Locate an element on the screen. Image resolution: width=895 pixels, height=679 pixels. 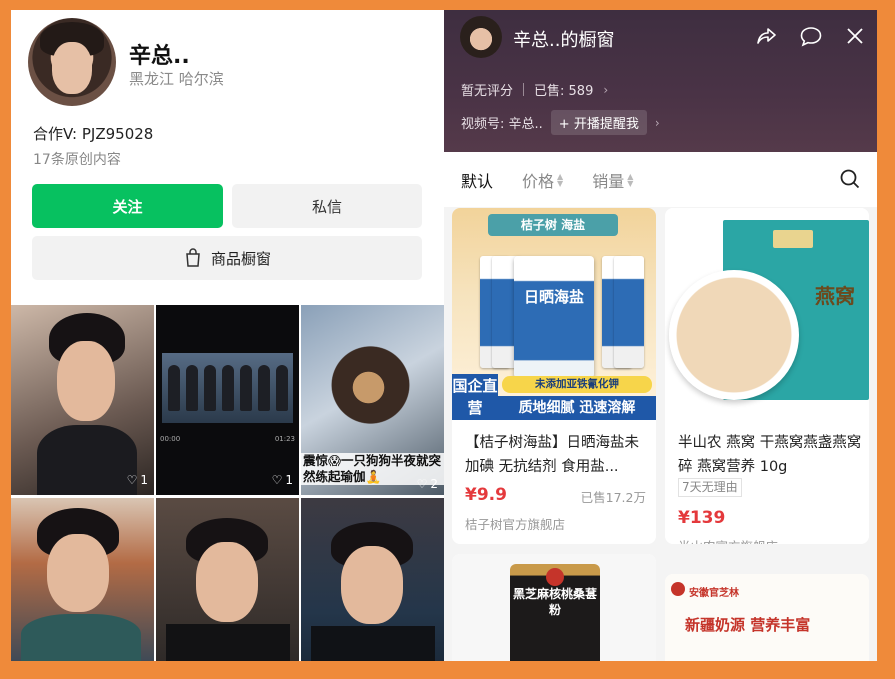
shop-window-button: 商品橱窗 is located at coordinates (227, 258).